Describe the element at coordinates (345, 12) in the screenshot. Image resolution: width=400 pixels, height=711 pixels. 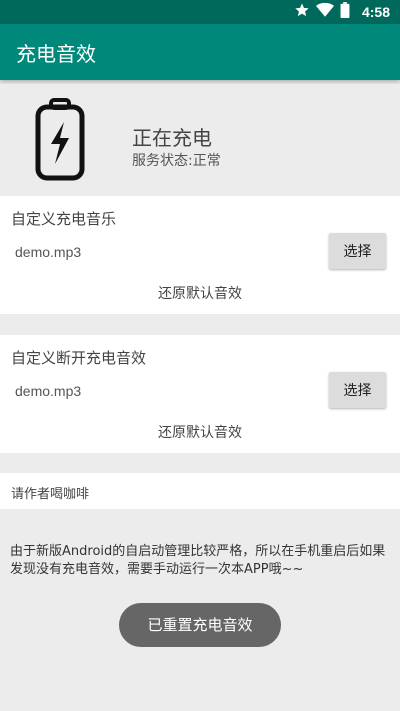
I see `battery-status-icon` at that location.